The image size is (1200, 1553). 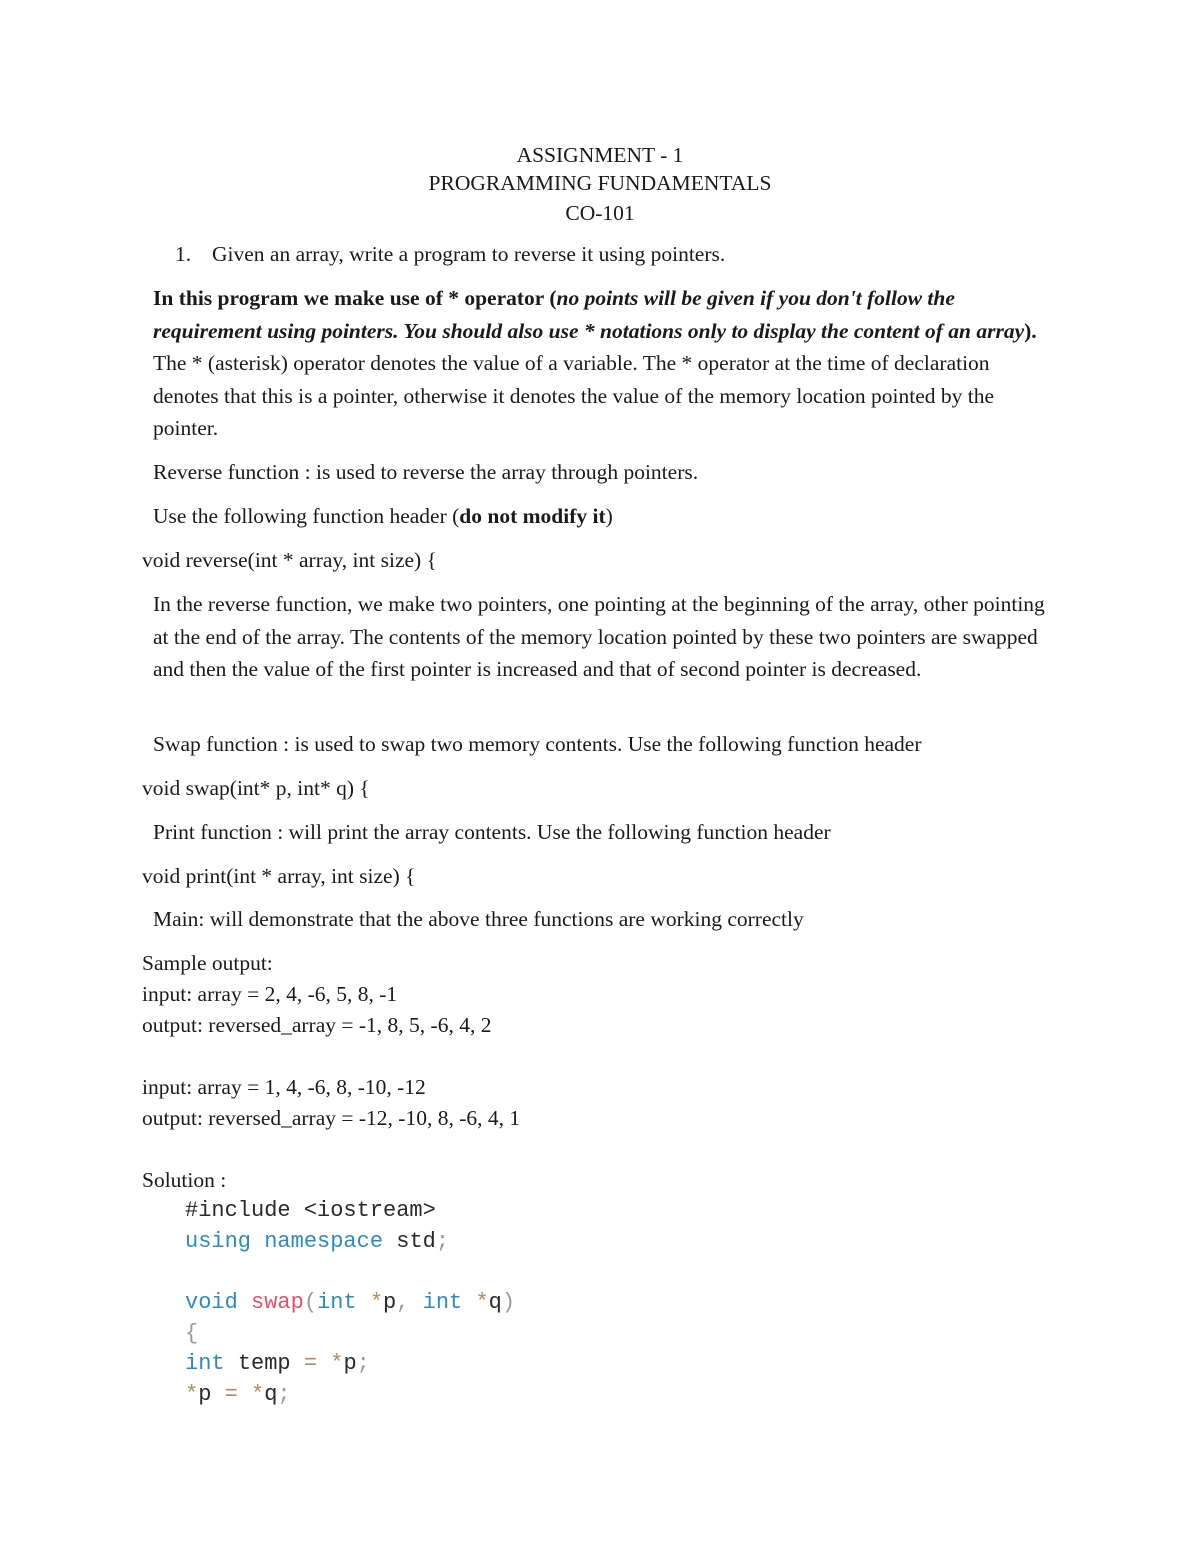 What do you see at coordinates (218, 1241) in the screenshot?
I see `code-keyword: using` at bounding box center [218, 1241].